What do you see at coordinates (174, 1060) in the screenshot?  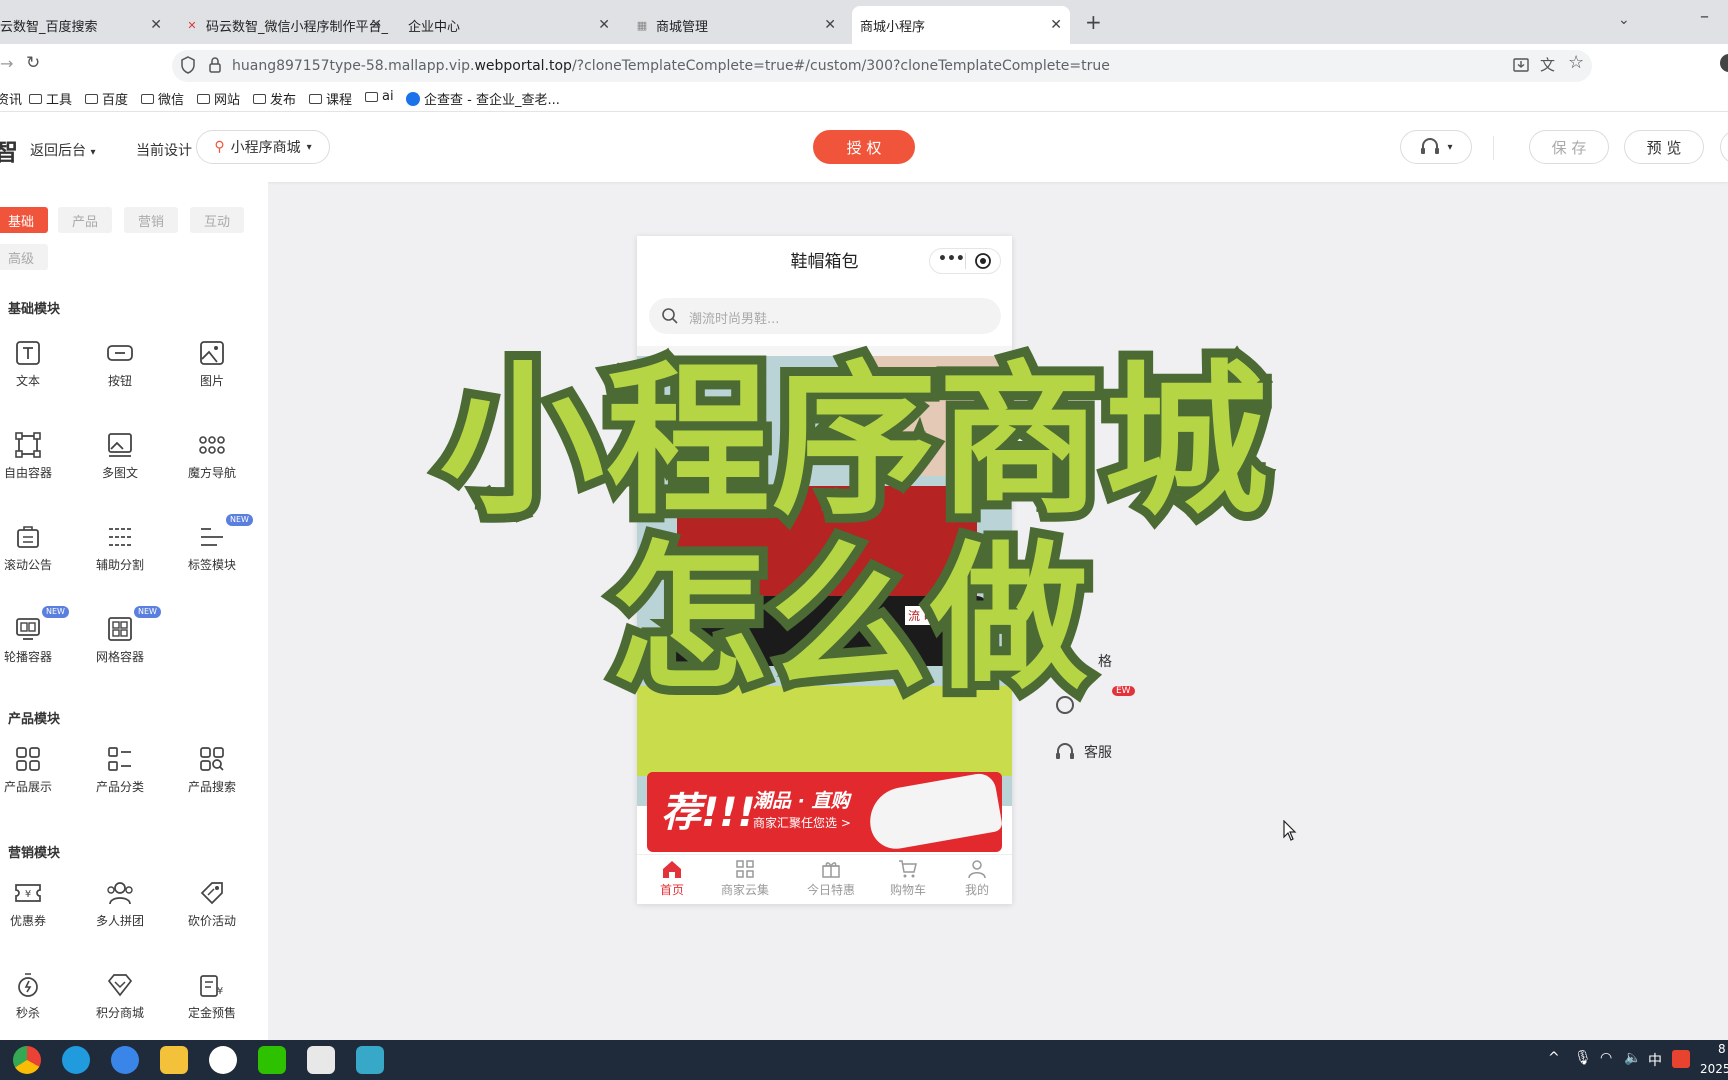 I see `file-explorer-icon` at bounding box center [174, 1060].